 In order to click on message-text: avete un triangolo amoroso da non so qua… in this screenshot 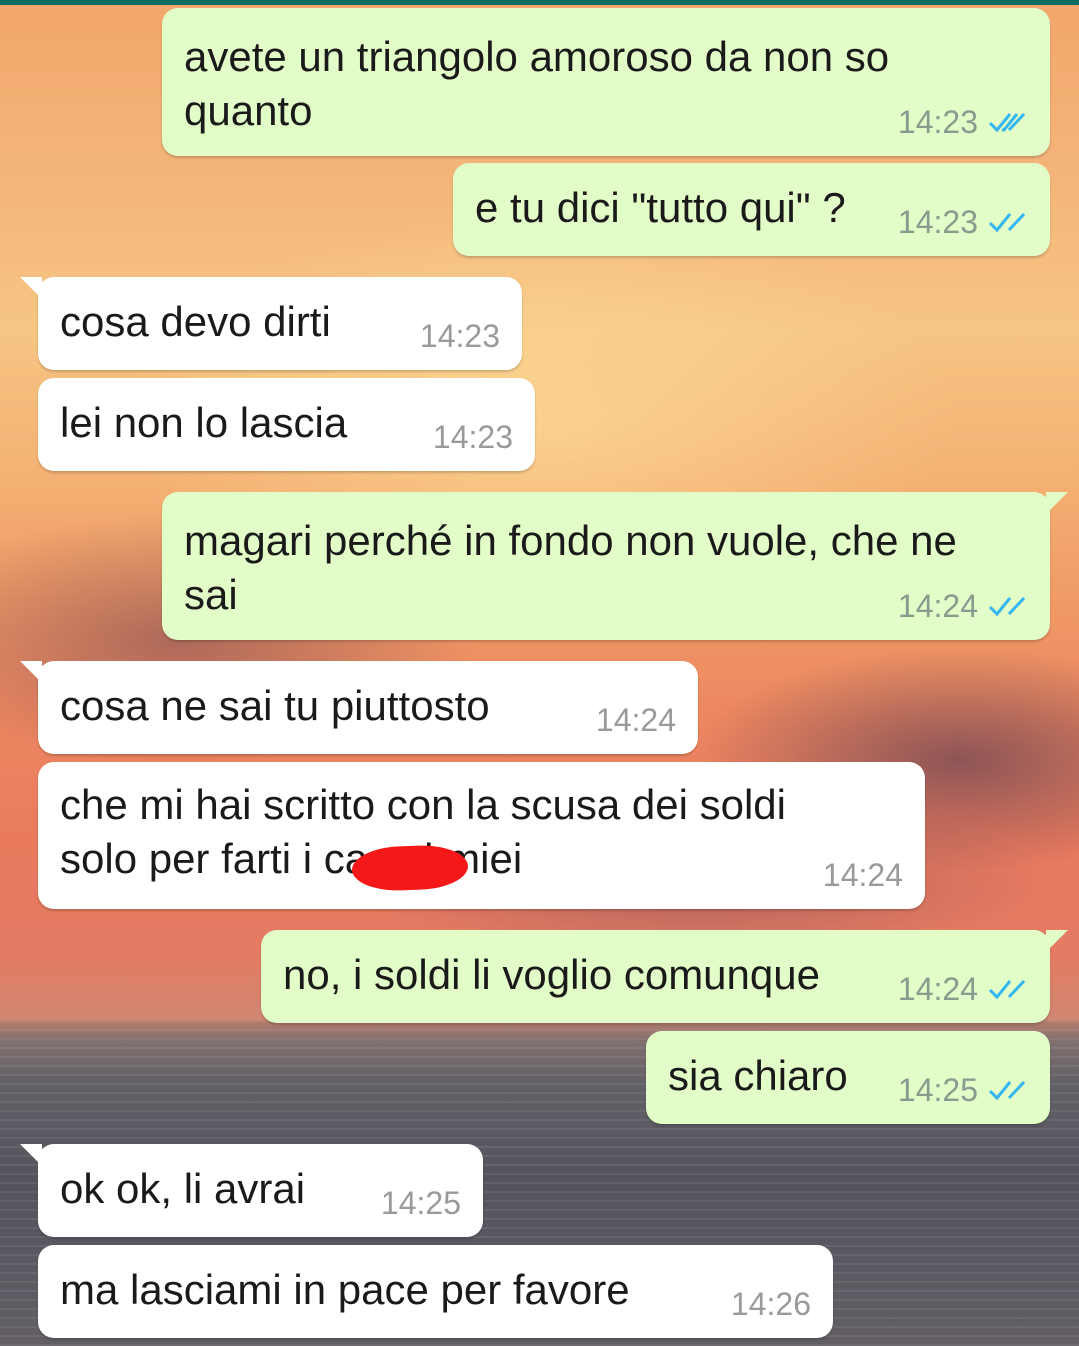, I will do `click(537, 83)`.